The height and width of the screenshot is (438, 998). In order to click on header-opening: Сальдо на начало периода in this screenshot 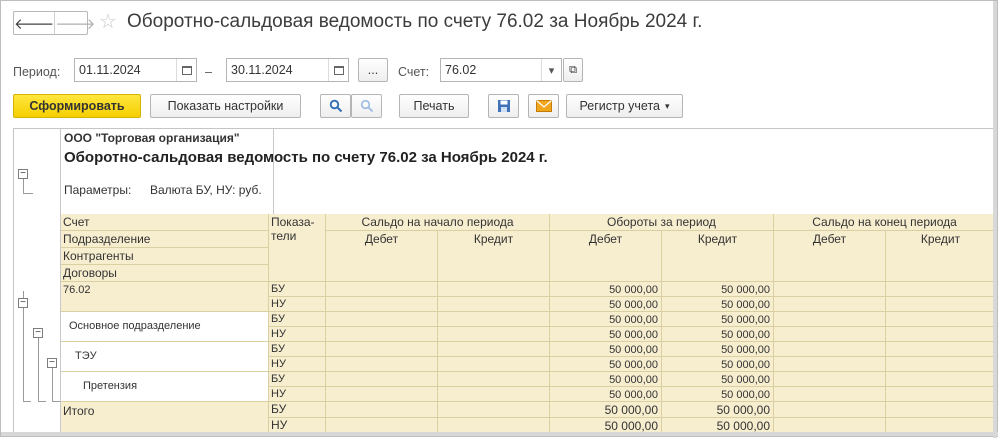, I will do `click(438, 222)`.